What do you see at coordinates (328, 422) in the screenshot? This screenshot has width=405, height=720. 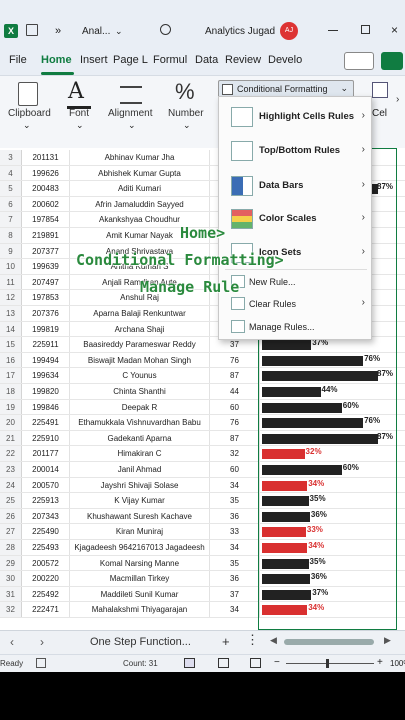 I see `cell-data-bar: 76%` at bounding box center [328, 422].